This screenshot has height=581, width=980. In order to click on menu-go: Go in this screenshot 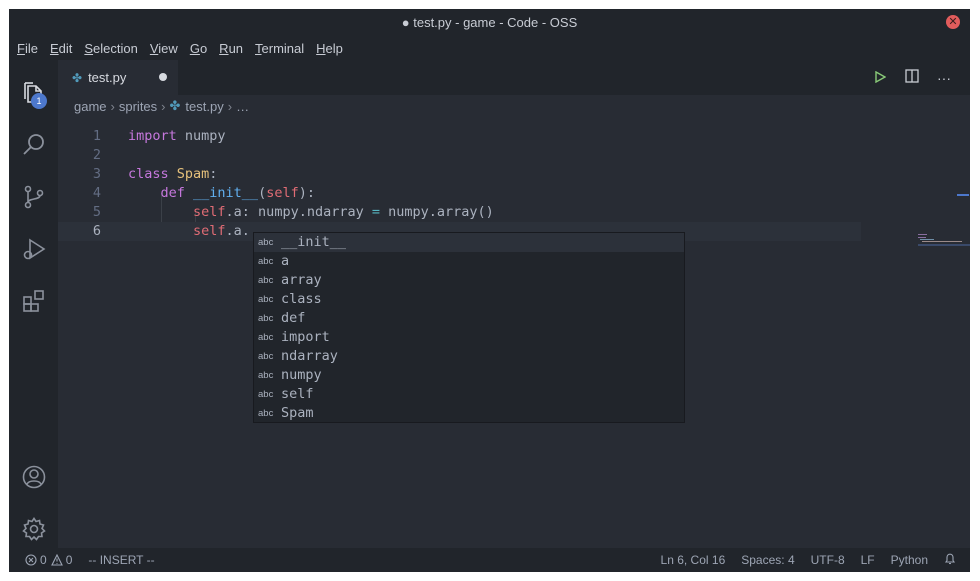, I will do `click(198, 48)`.